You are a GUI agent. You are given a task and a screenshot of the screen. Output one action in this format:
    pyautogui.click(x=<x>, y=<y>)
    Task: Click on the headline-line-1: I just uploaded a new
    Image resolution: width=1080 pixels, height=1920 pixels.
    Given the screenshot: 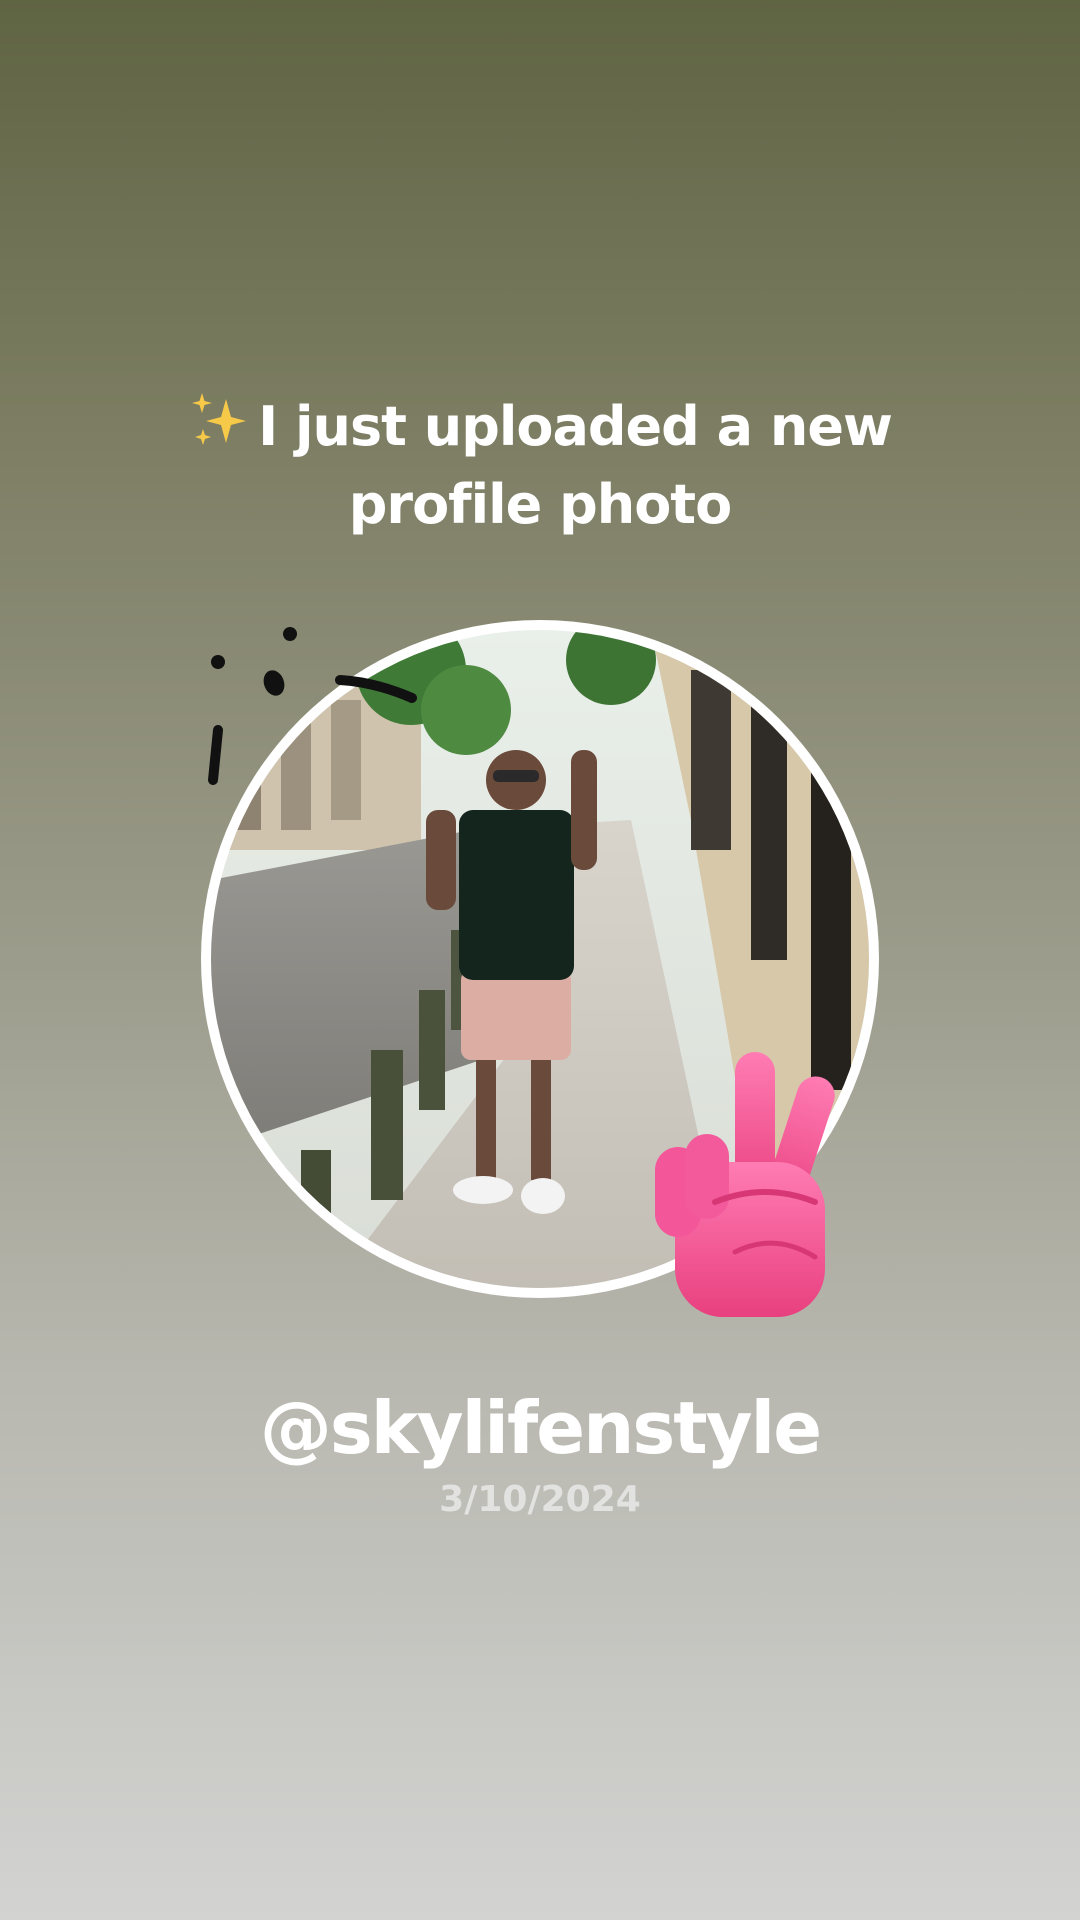 What is the action you would take?
    pyautogui.click(x=540, y=427)
    